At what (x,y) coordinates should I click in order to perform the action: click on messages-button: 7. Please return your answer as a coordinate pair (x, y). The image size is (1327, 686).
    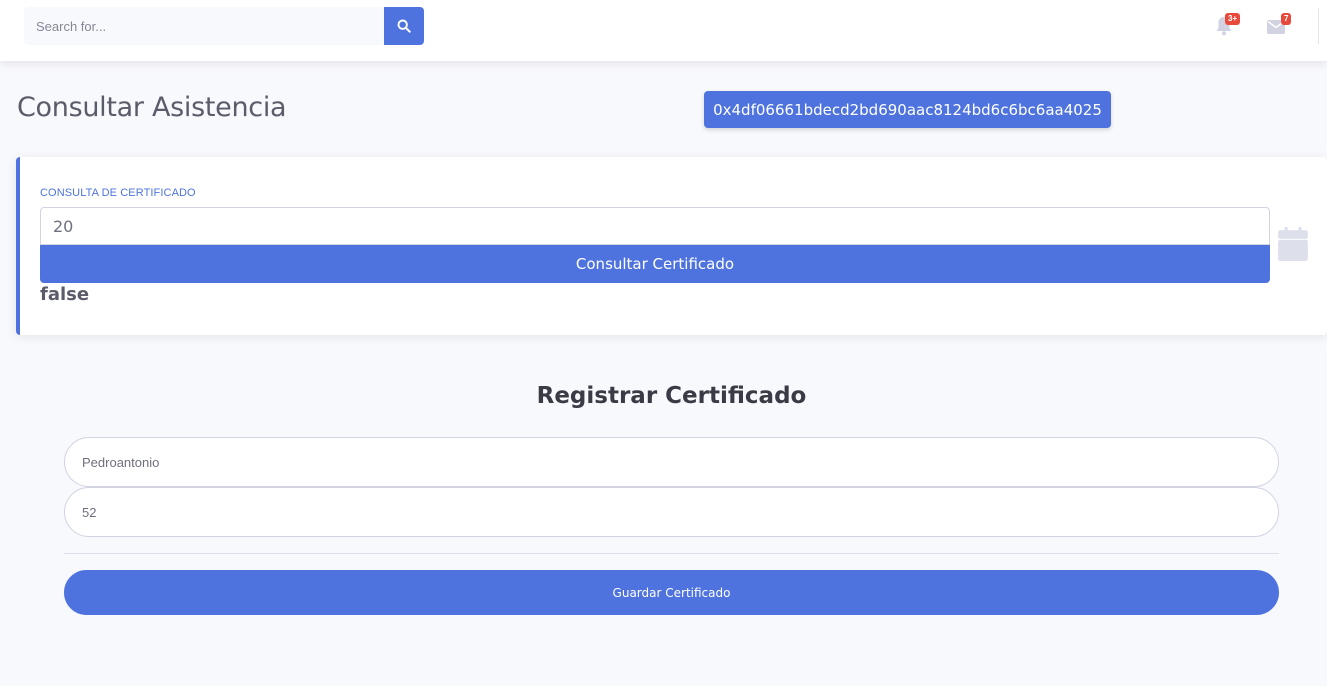
    Looking at the image, I should click on (1278, 25).